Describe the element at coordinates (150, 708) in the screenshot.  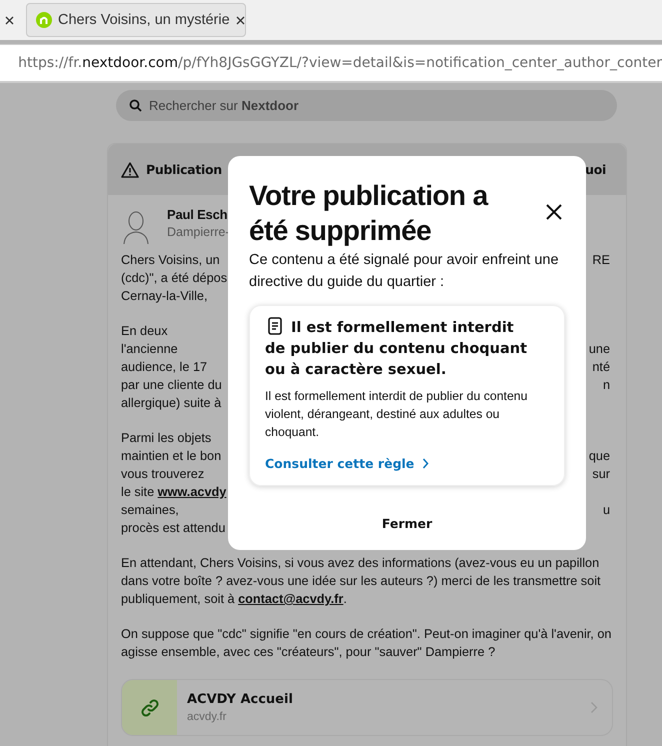
I see `link-icon` at that location.